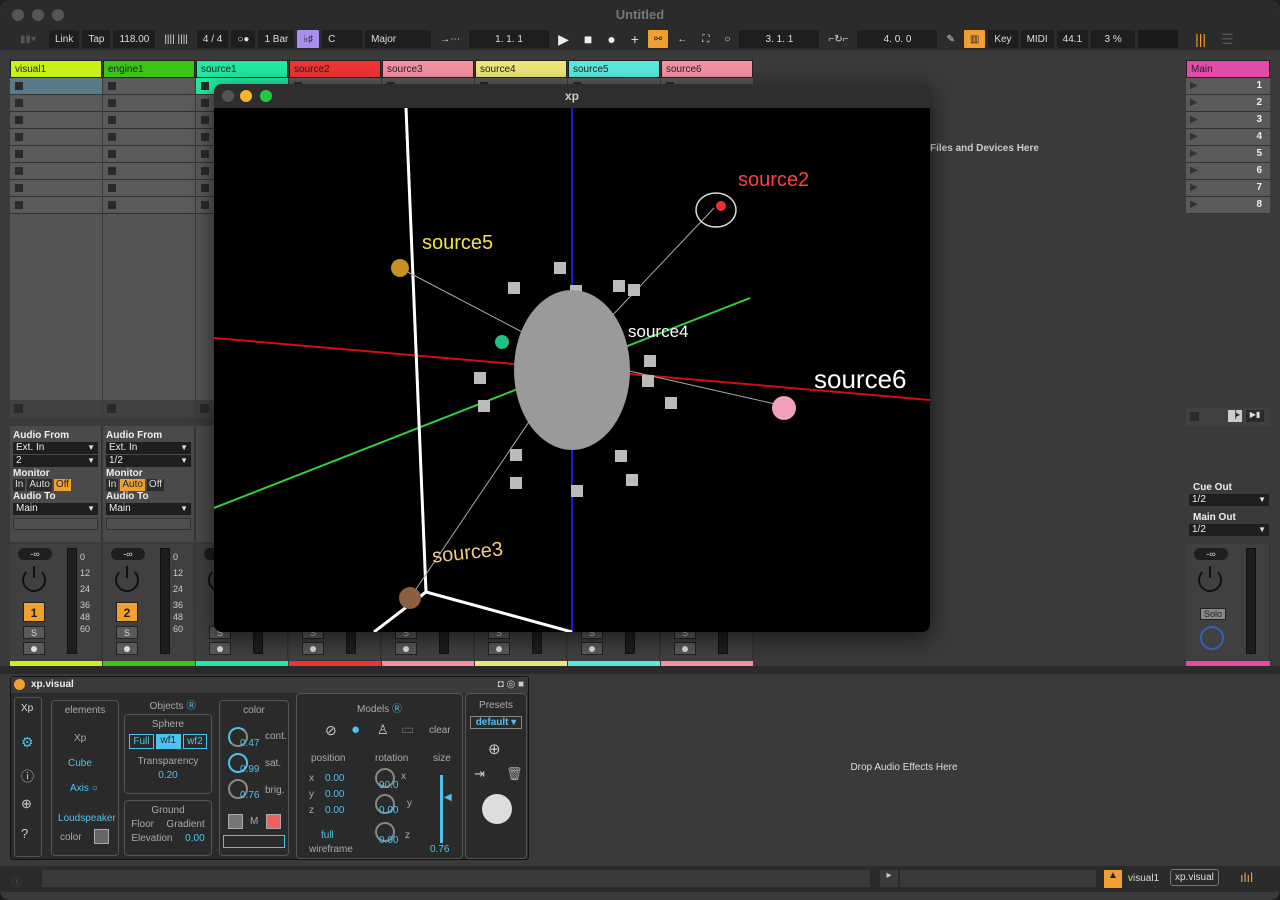 This screenshot has height=900, width=1280. What do you see at coordinates (149, 307) in the screenshot?
I see `empty-slots` at bounding box center [149, 307].